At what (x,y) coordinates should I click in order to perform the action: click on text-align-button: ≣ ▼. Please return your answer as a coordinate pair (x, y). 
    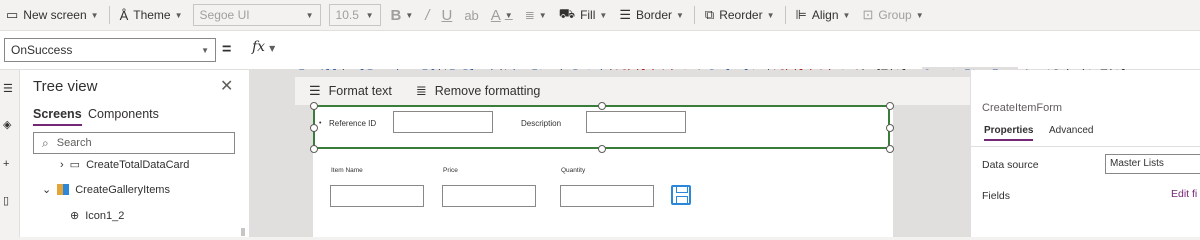
    Looking at the image, I should click on (536, 15).